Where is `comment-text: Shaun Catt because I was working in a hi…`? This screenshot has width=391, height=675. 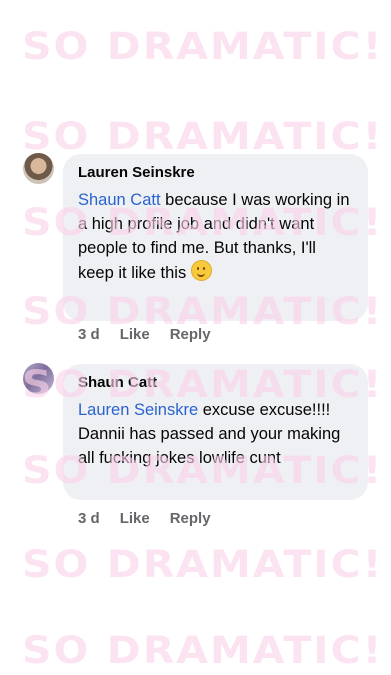
comment-text: Shaun Catt because I was working in a hi… is located at coordinates (216, 236).